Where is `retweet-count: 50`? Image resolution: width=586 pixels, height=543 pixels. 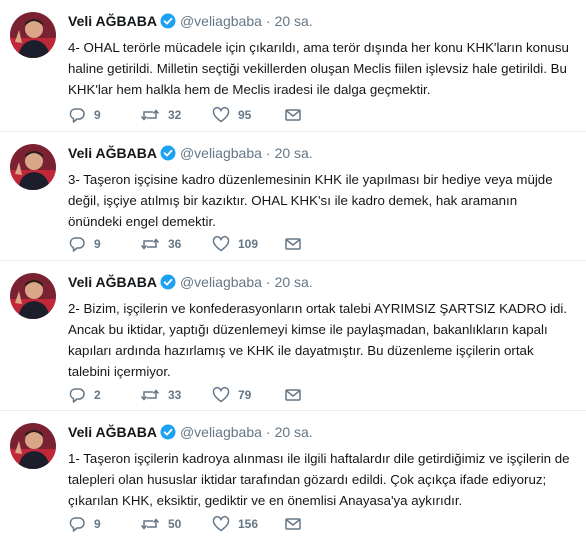
retweet-count: 50 is located at coordinates (175, 524).